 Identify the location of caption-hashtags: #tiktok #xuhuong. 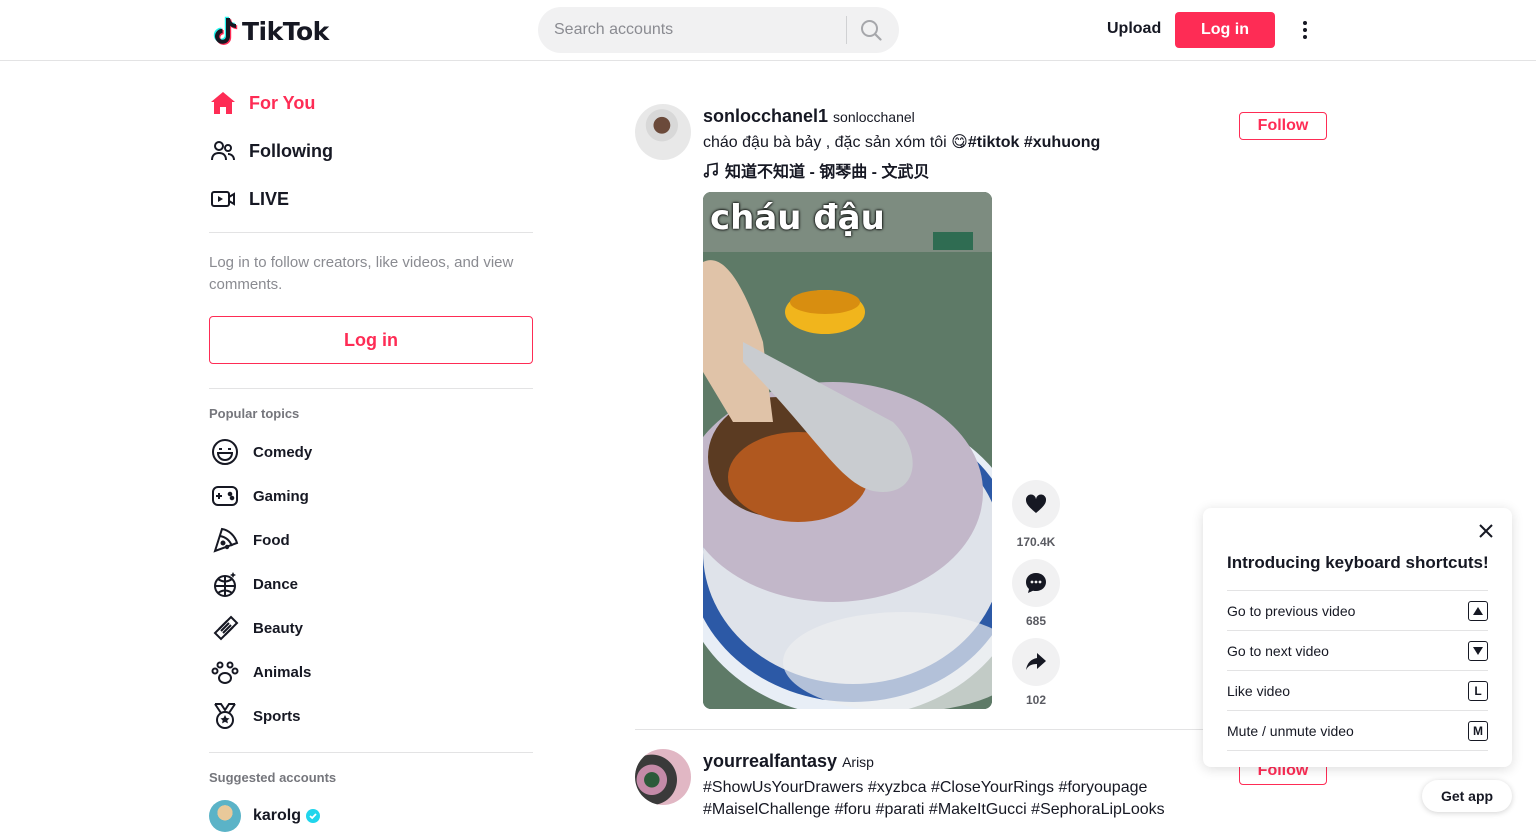
(1034, 142).